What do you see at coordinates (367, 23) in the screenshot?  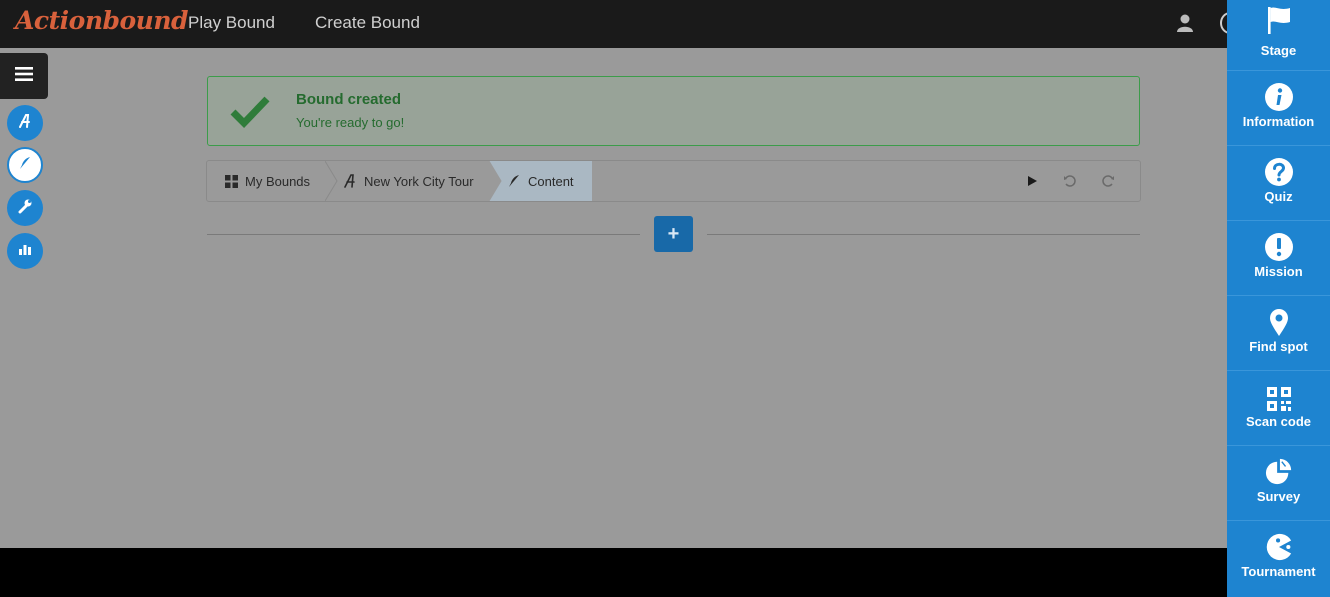 I see `nav-create-bound: Create Bound` at bounding box center [367, 23].